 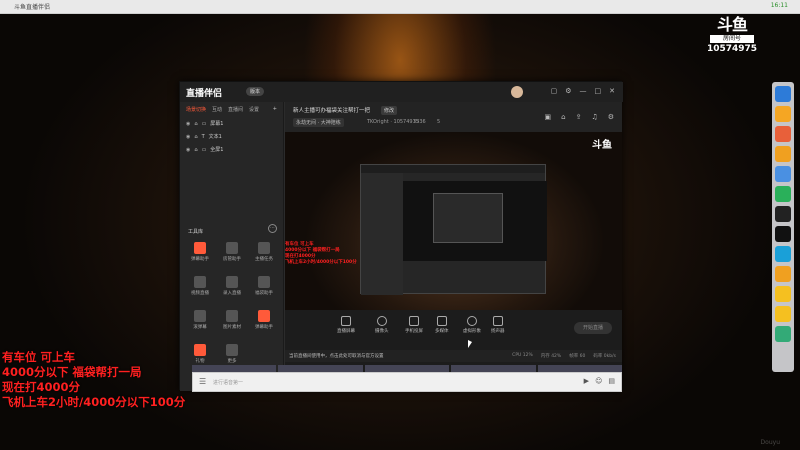 What do you see at coordinates (579, 117) in the screenshot?
I see `share-icon: ⇪` at bounding box center [579, 117].